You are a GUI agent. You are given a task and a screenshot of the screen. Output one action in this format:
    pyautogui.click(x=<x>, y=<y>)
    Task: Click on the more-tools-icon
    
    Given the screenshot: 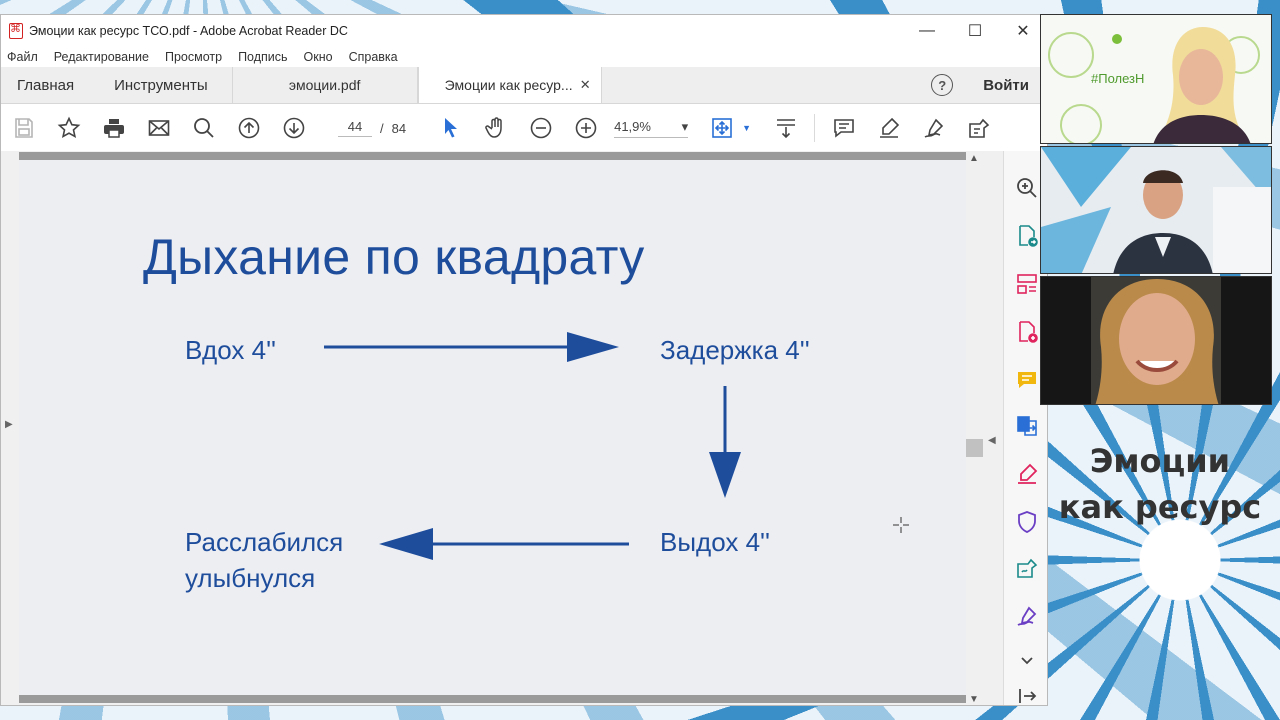 What is the action you would take?
    pyautogui.click(x=1027, y=660)
    